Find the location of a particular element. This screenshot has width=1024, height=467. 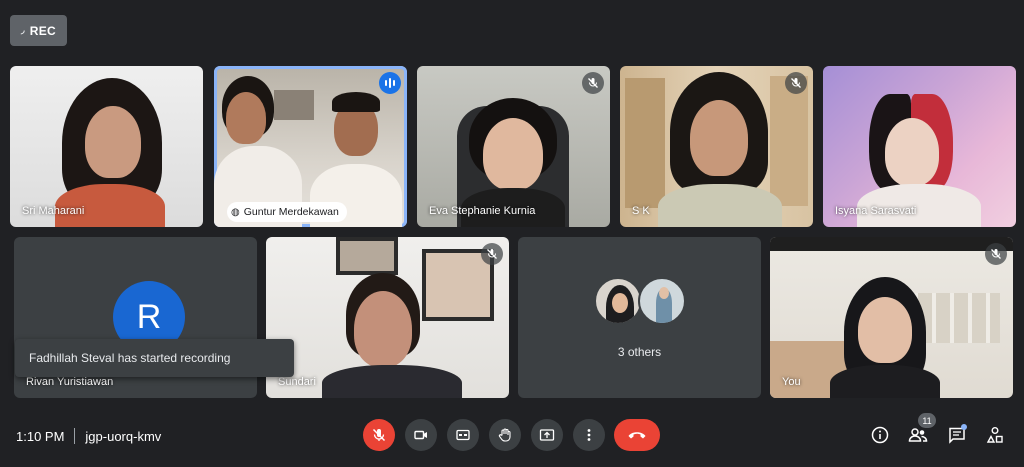

info-icon is located at coordinates (880, 435).